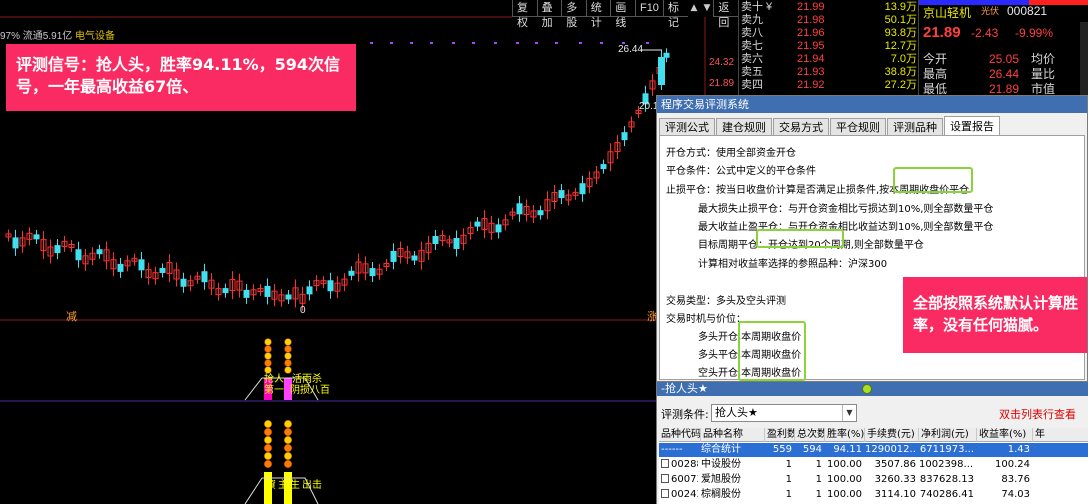  Describe the element at coordinates (694, 8) in the screenshot. I see `arrow-up-icon: ▲` at that location.